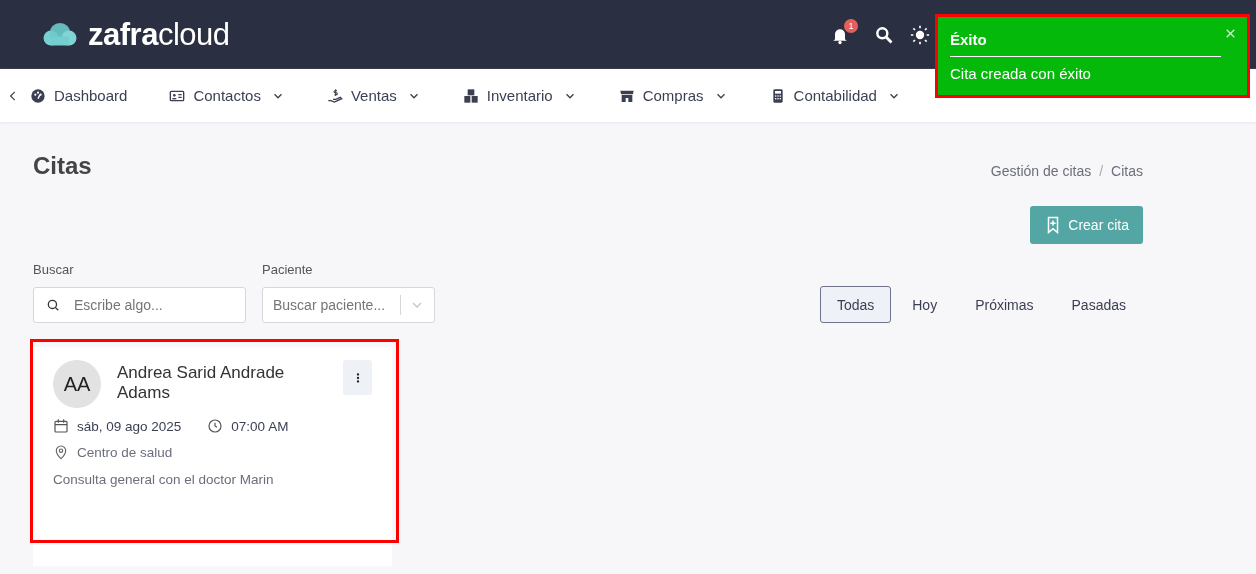 The image size is (1256, 574). I want to click on nav-item: Contabilidad, so click(835, 95).